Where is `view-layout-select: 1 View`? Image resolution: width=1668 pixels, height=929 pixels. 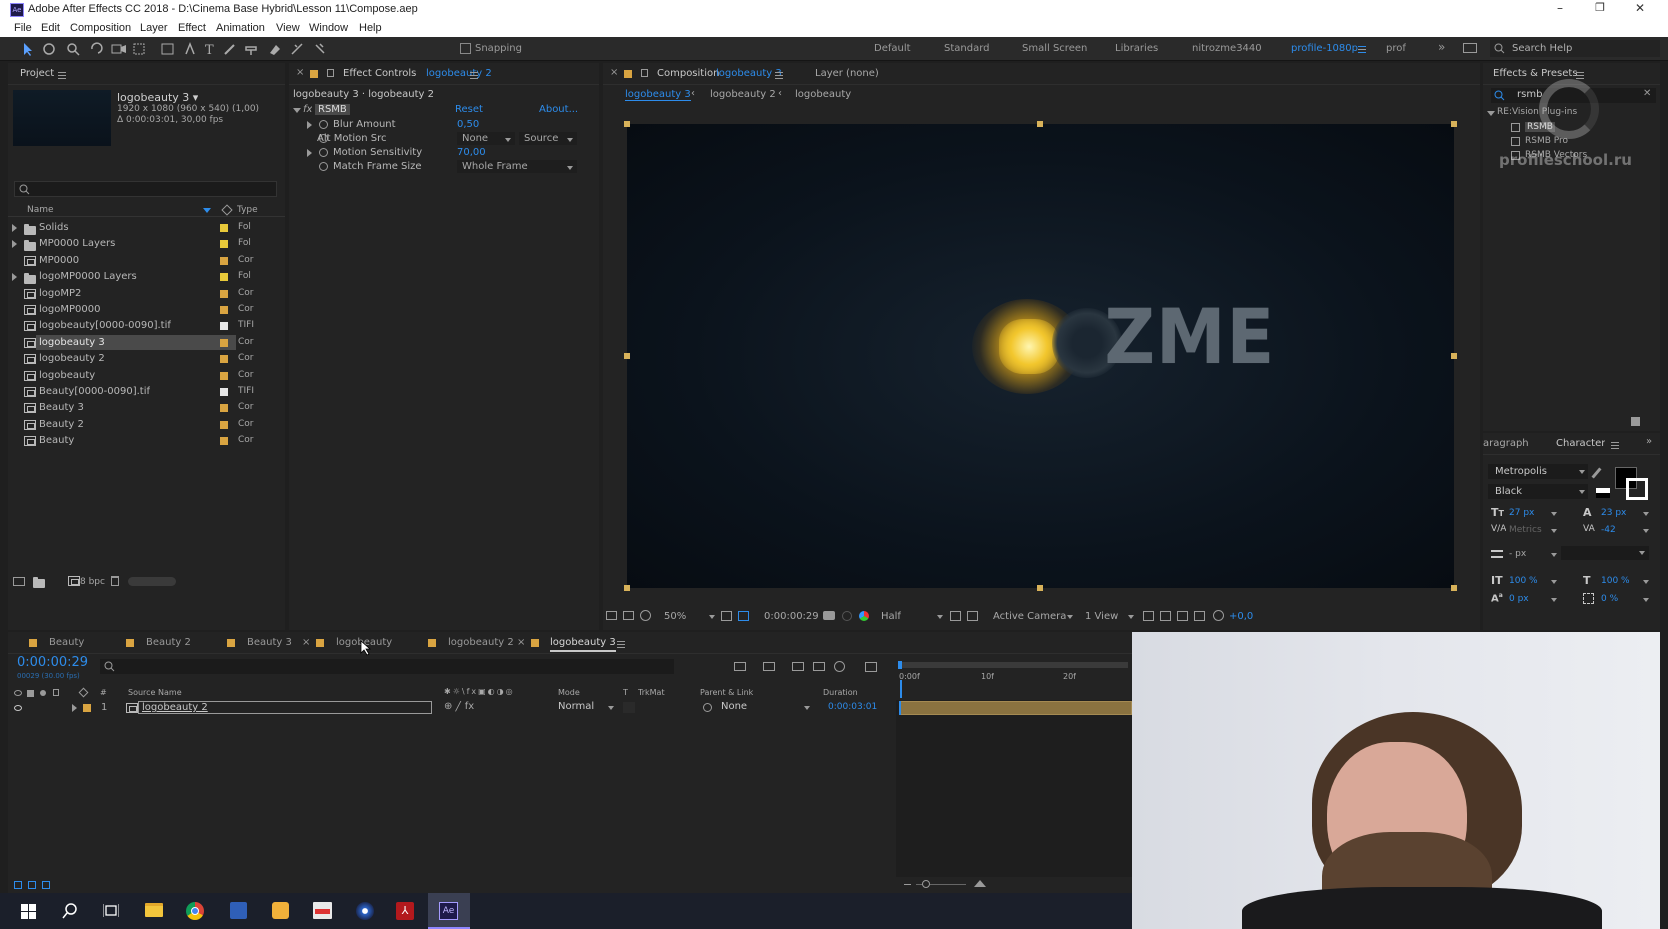 view-layout-select: 1 View is located at coordinates (1101, 616).